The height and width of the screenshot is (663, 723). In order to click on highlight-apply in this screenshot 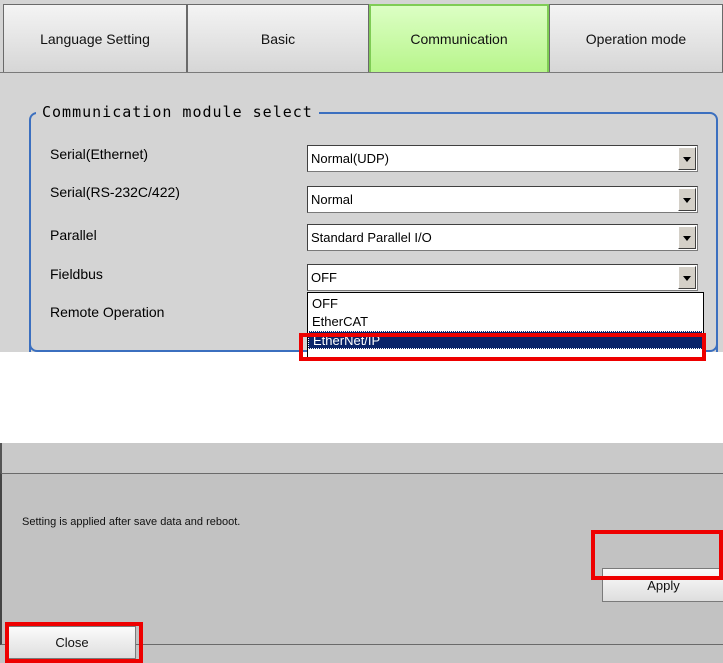, I will do `click(657, 555)`.